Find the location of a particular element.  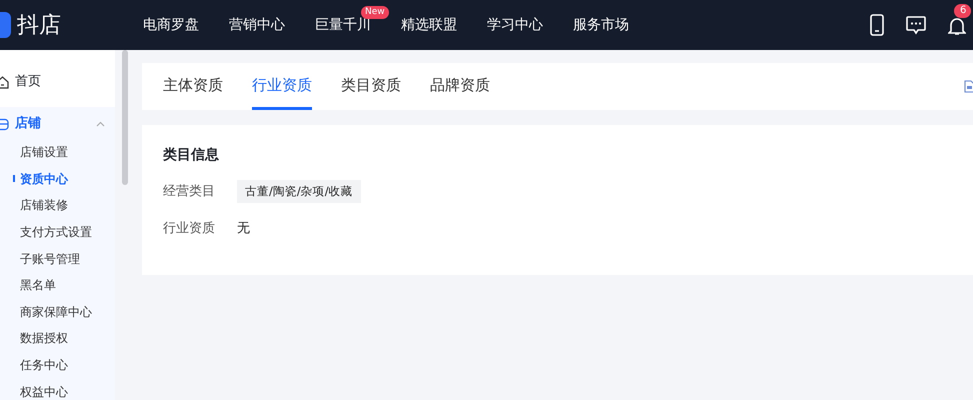

tab: 类目资质 is located at coordinates (371, 86).